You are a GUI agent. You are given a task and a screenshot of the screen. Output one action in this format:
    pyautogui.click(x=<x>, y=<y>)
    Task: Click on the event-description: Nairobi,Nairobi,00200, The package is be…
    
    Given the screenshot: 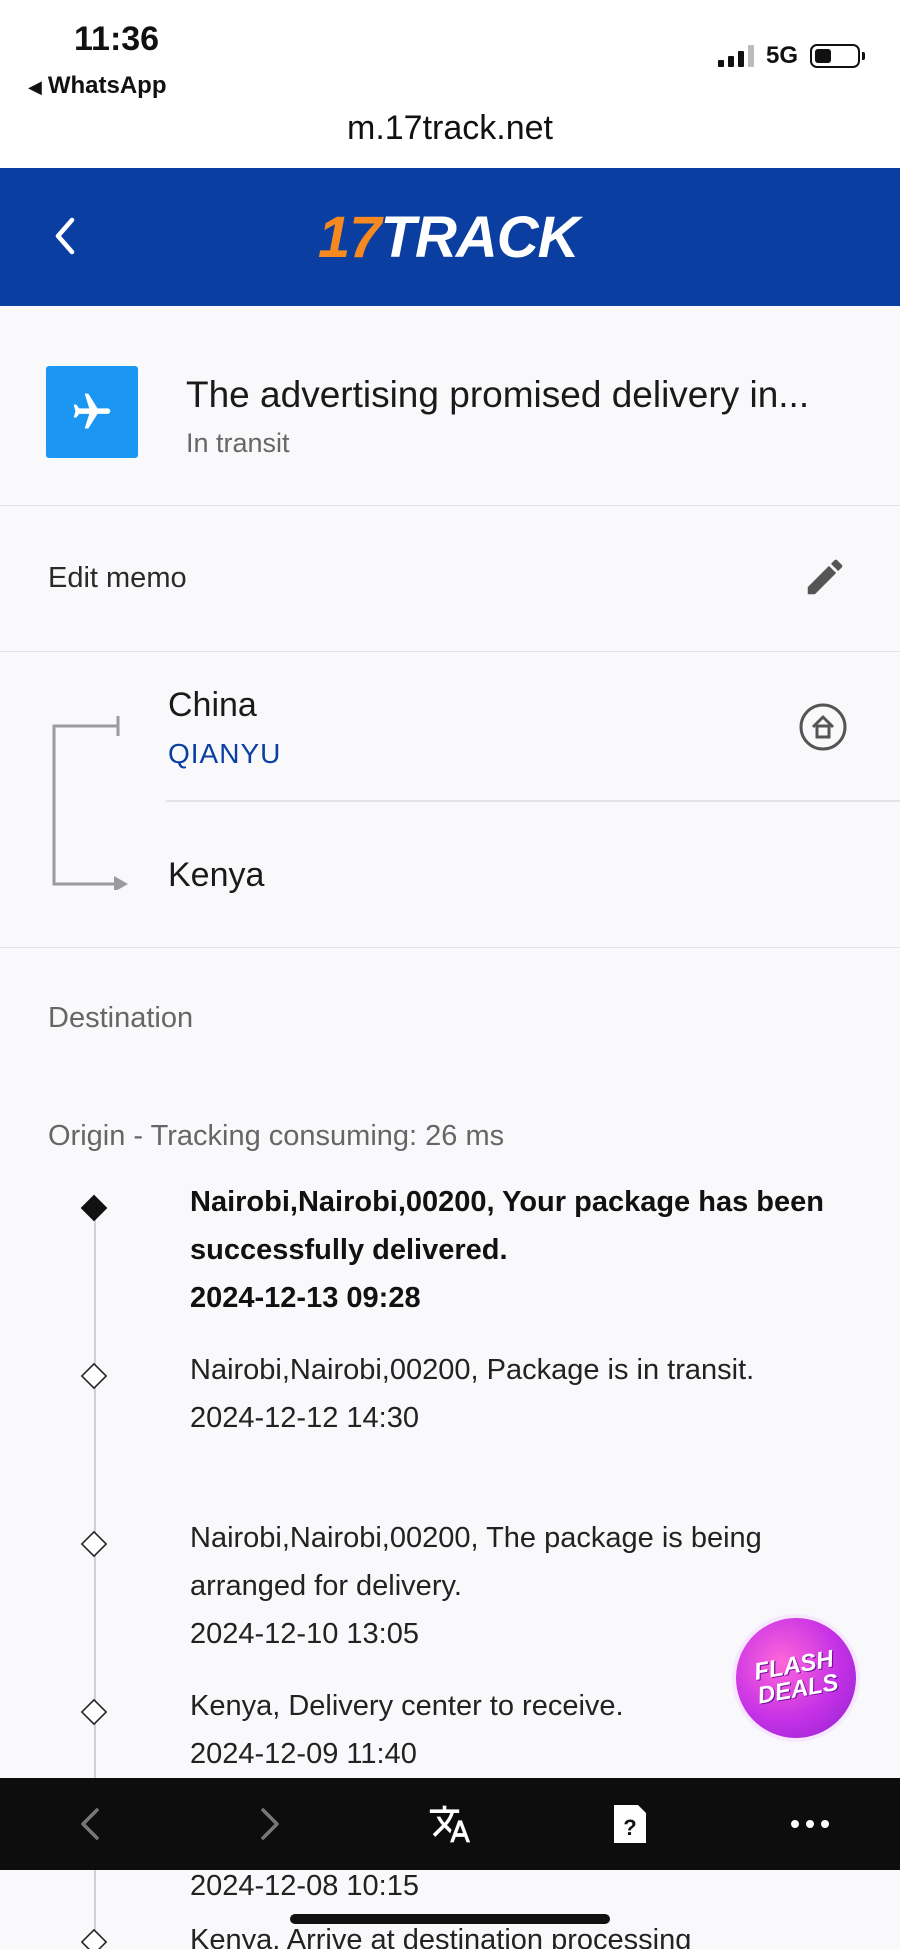 What is the action you would take?
    pyautogui.click(x=476, y=1562)
    